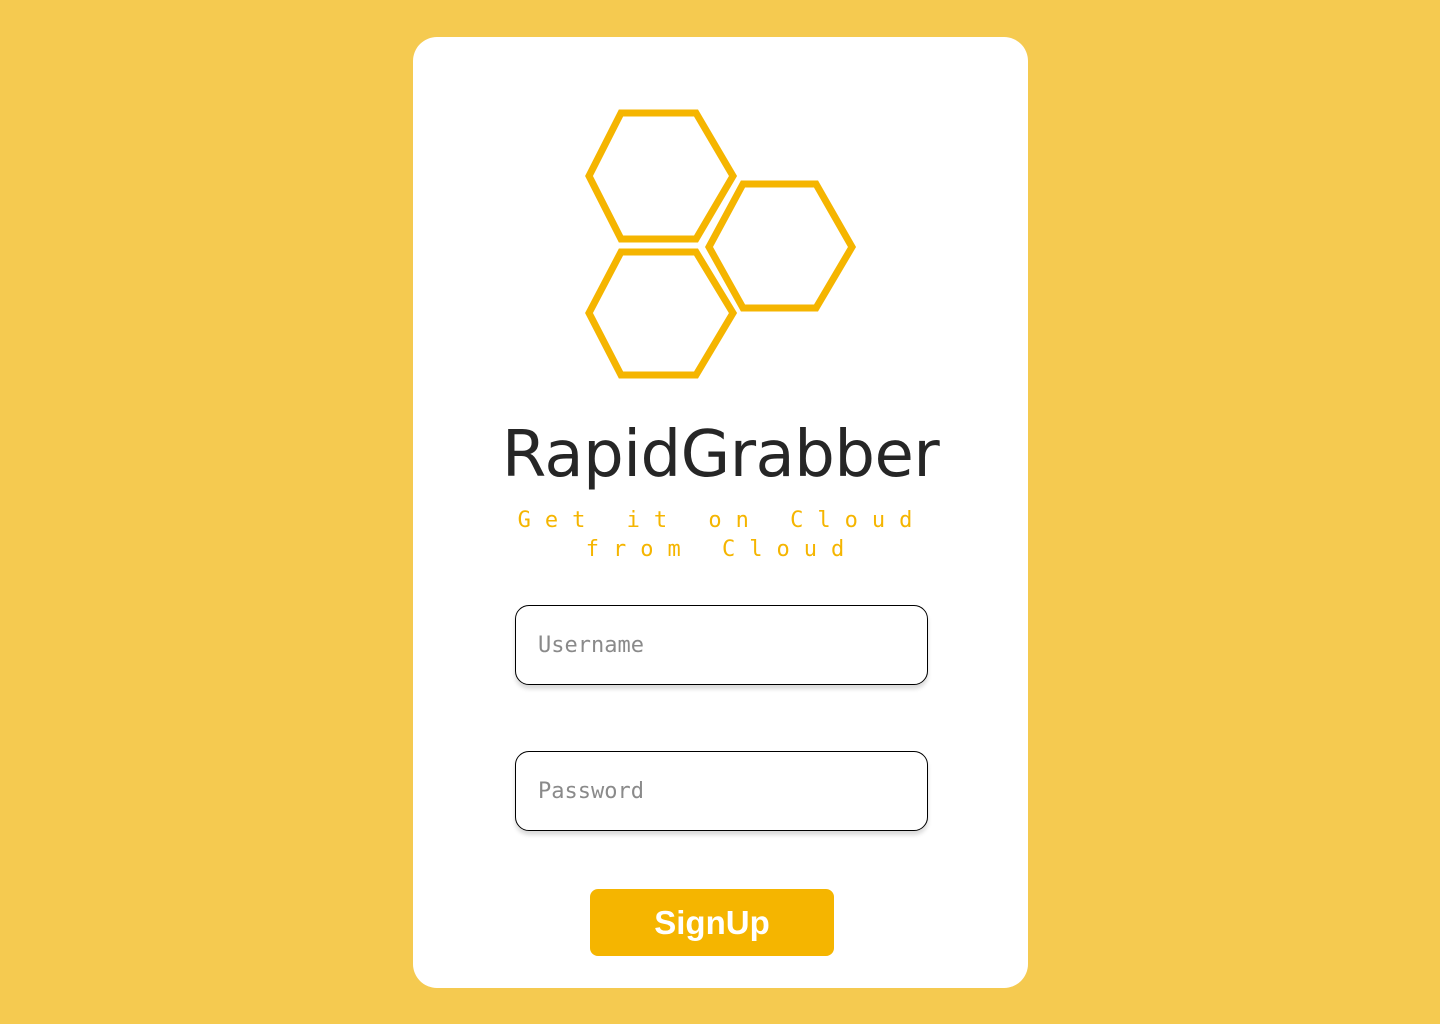  What do you see at coordinates (723, 245) in the screenshot?
I see `honeycomb-logo-icon` at bounding box center [723, 245].